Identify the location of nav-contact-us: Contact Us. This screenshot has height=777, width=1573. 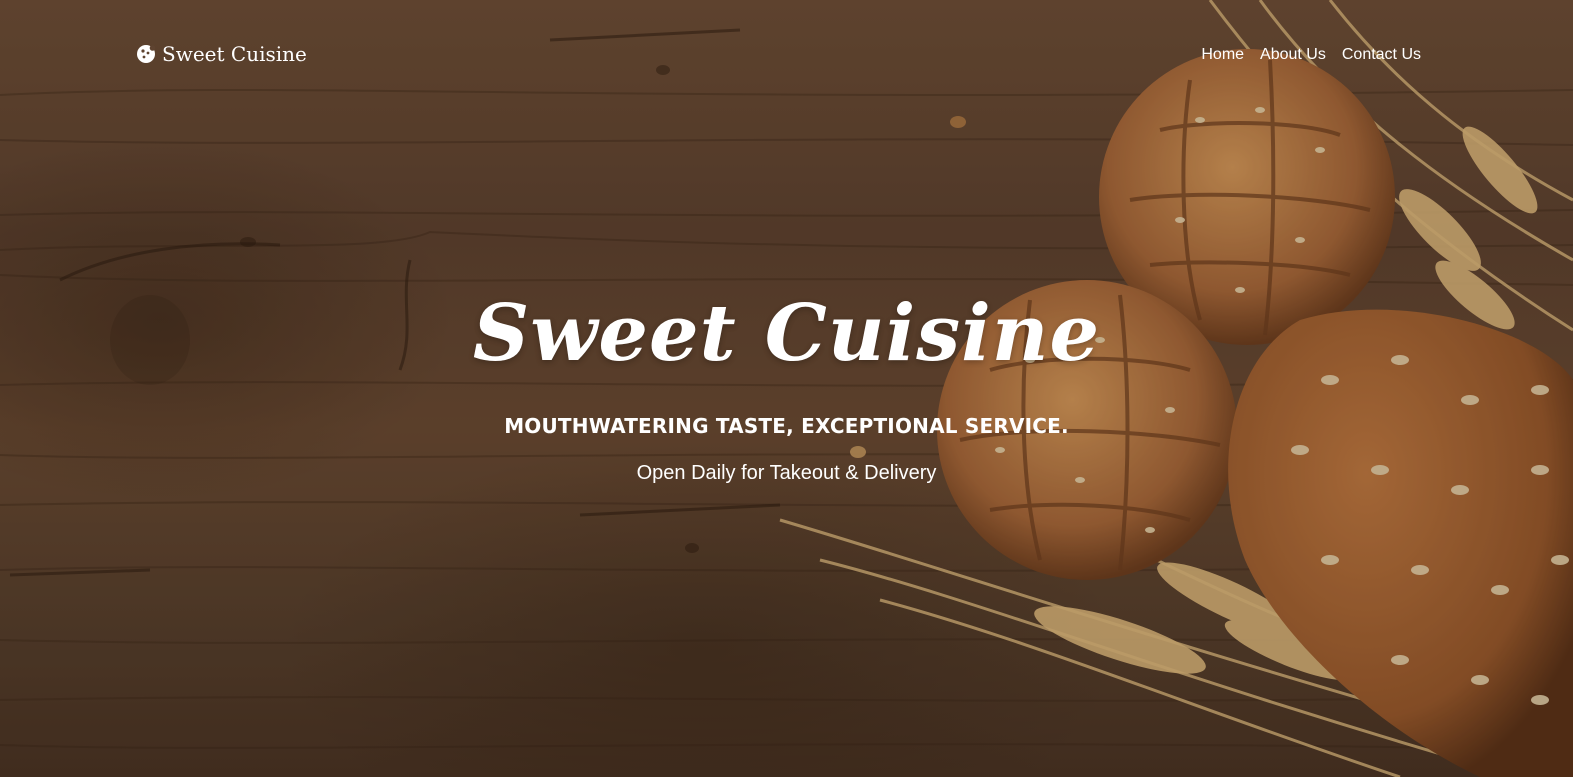
(1381, 55).